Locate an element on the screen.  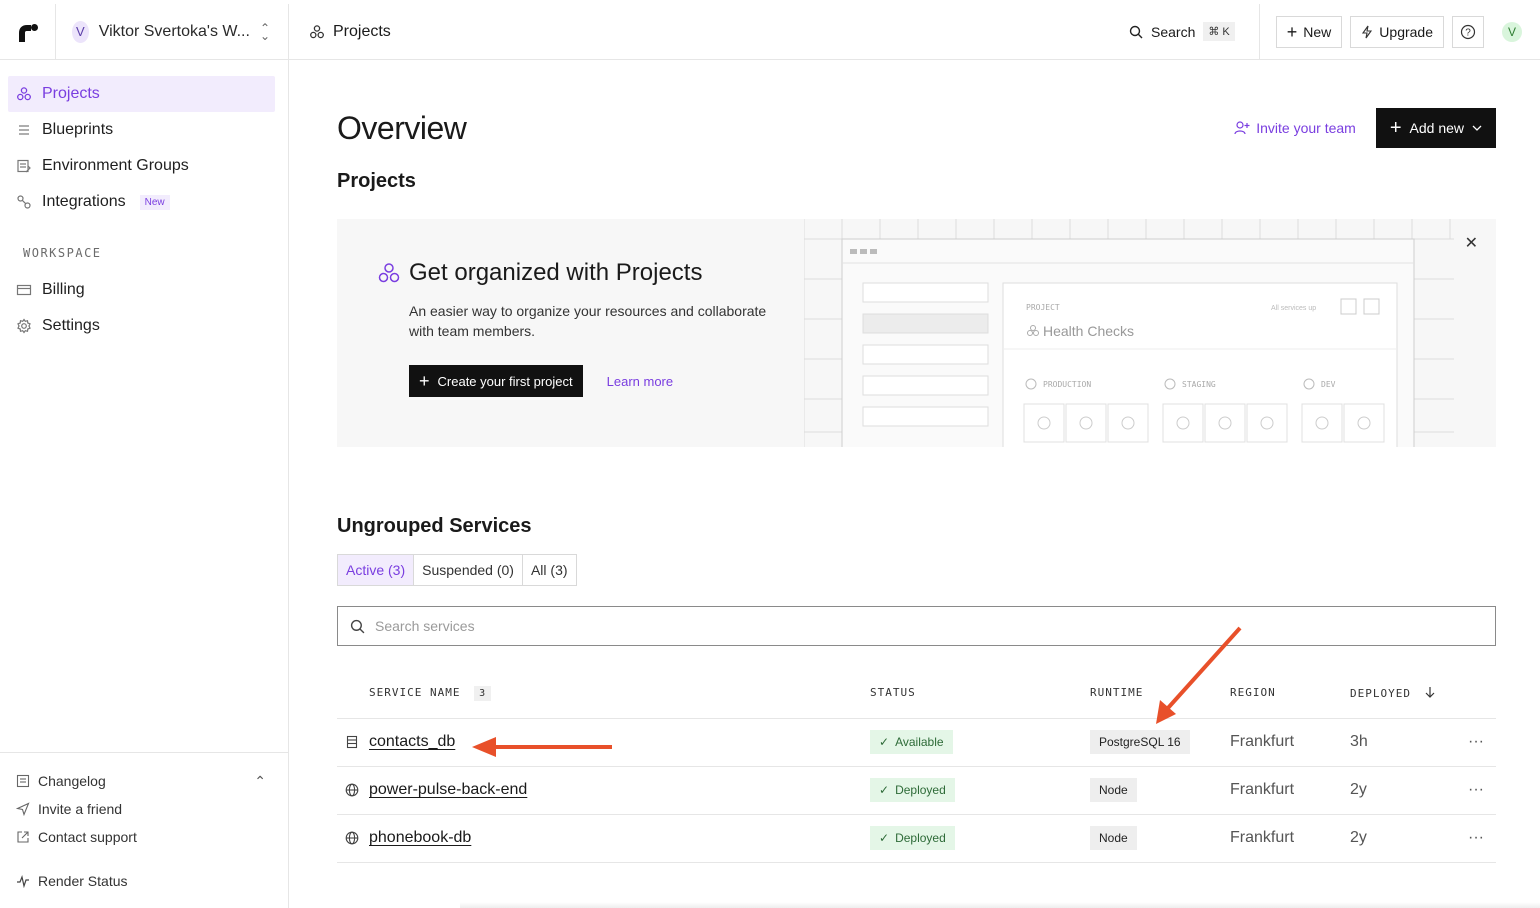
workspace-switcher: V Viktor Svertoka's W... ⌃ ⌄ is located at coordinates (172, 31).